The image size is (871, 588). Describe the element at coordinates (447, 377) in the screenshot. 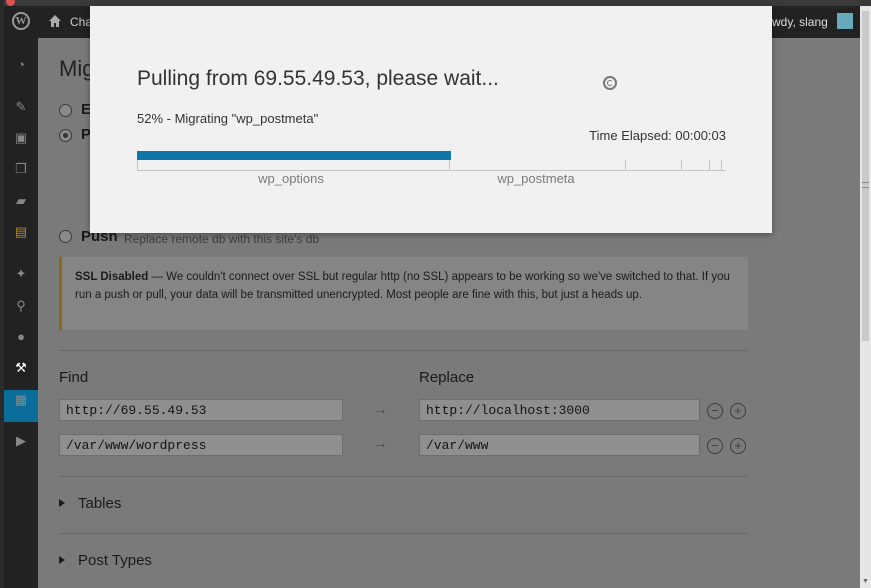

I see `replace-heading: Replace` at that location.